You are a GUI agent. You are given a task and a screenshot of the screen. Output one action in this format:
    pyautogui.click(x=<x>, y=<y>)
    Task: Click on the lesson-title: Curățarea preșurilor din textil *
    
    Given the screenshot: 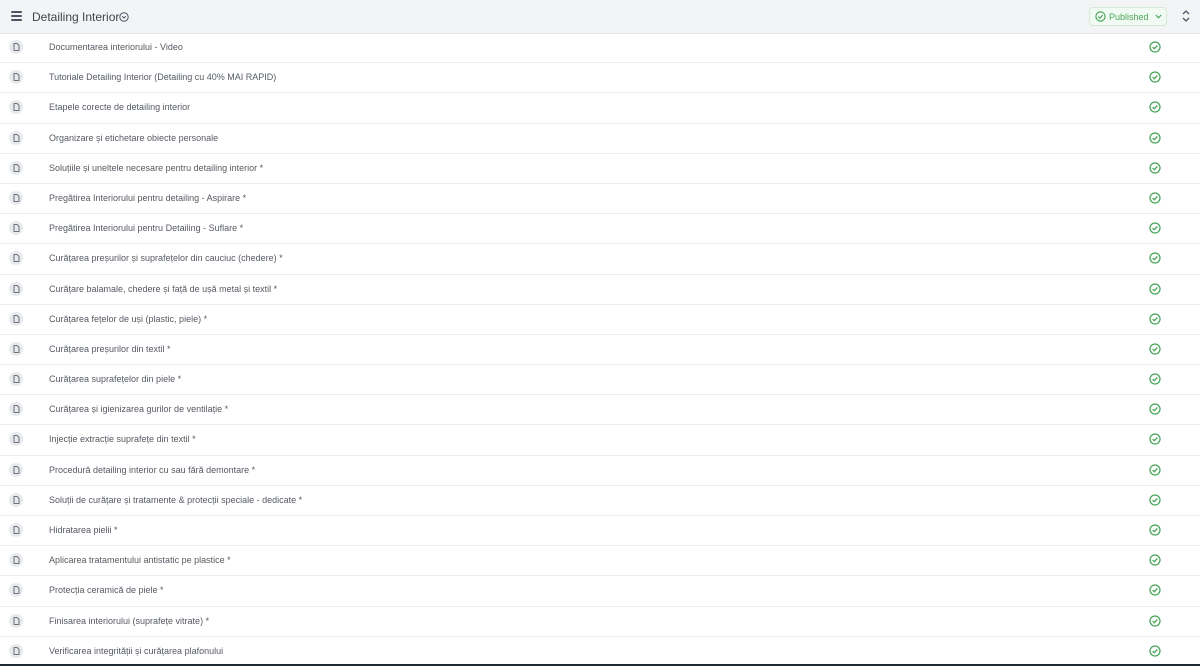 What is the action you would take?
    pyautogui.click(x=110, y=348)
    